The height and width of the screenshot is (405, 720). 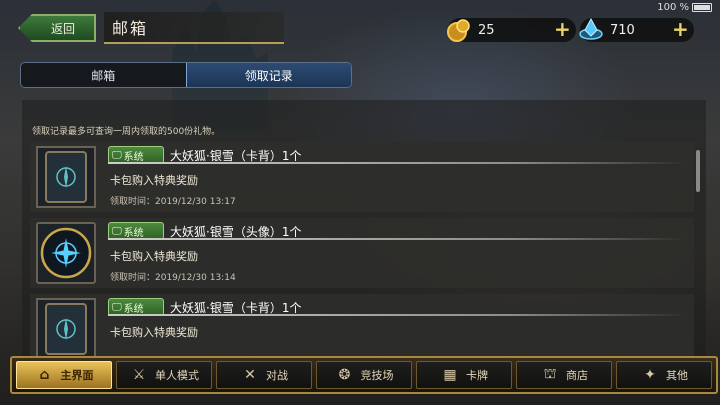 What do you see at coordinates (591, 30) in the screenshot?
I see `crystal-icon` at bounding box center [591, 30].